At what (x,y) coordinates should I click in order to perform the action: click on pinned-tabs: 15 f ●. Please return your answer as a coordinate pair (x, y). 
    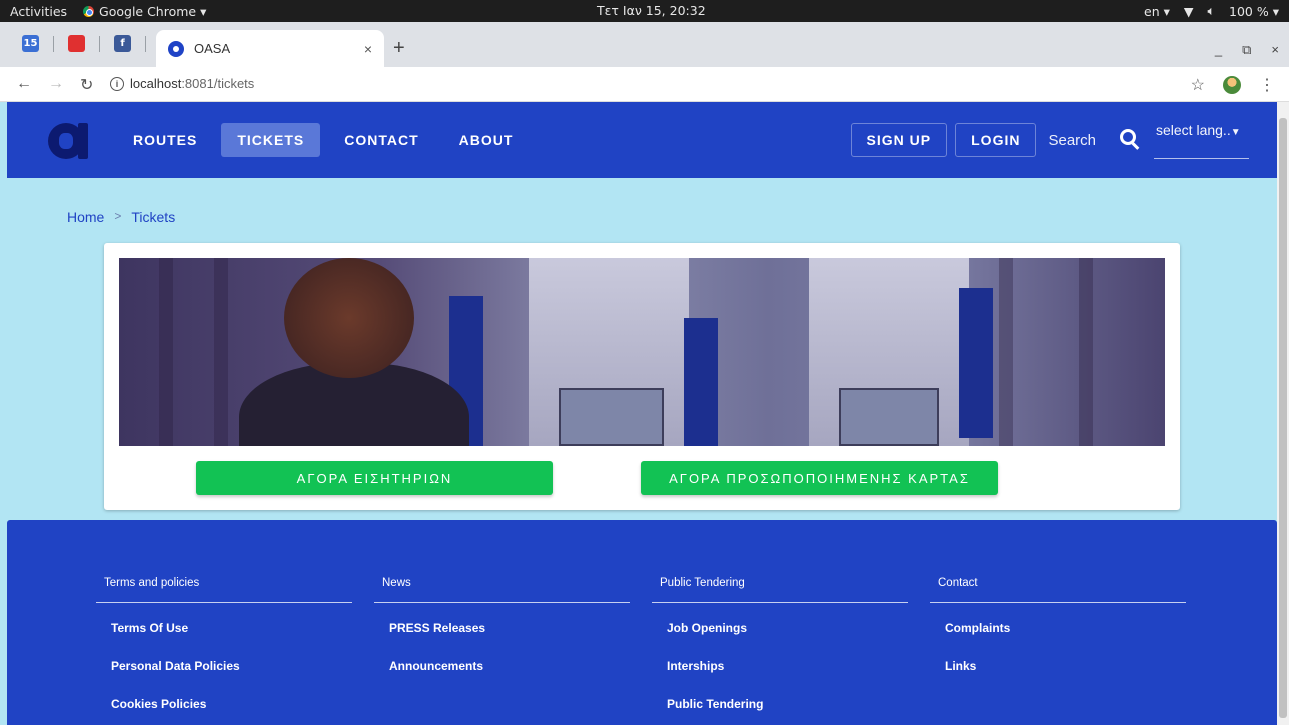
    Looking at the image, I should click on (99, 44).